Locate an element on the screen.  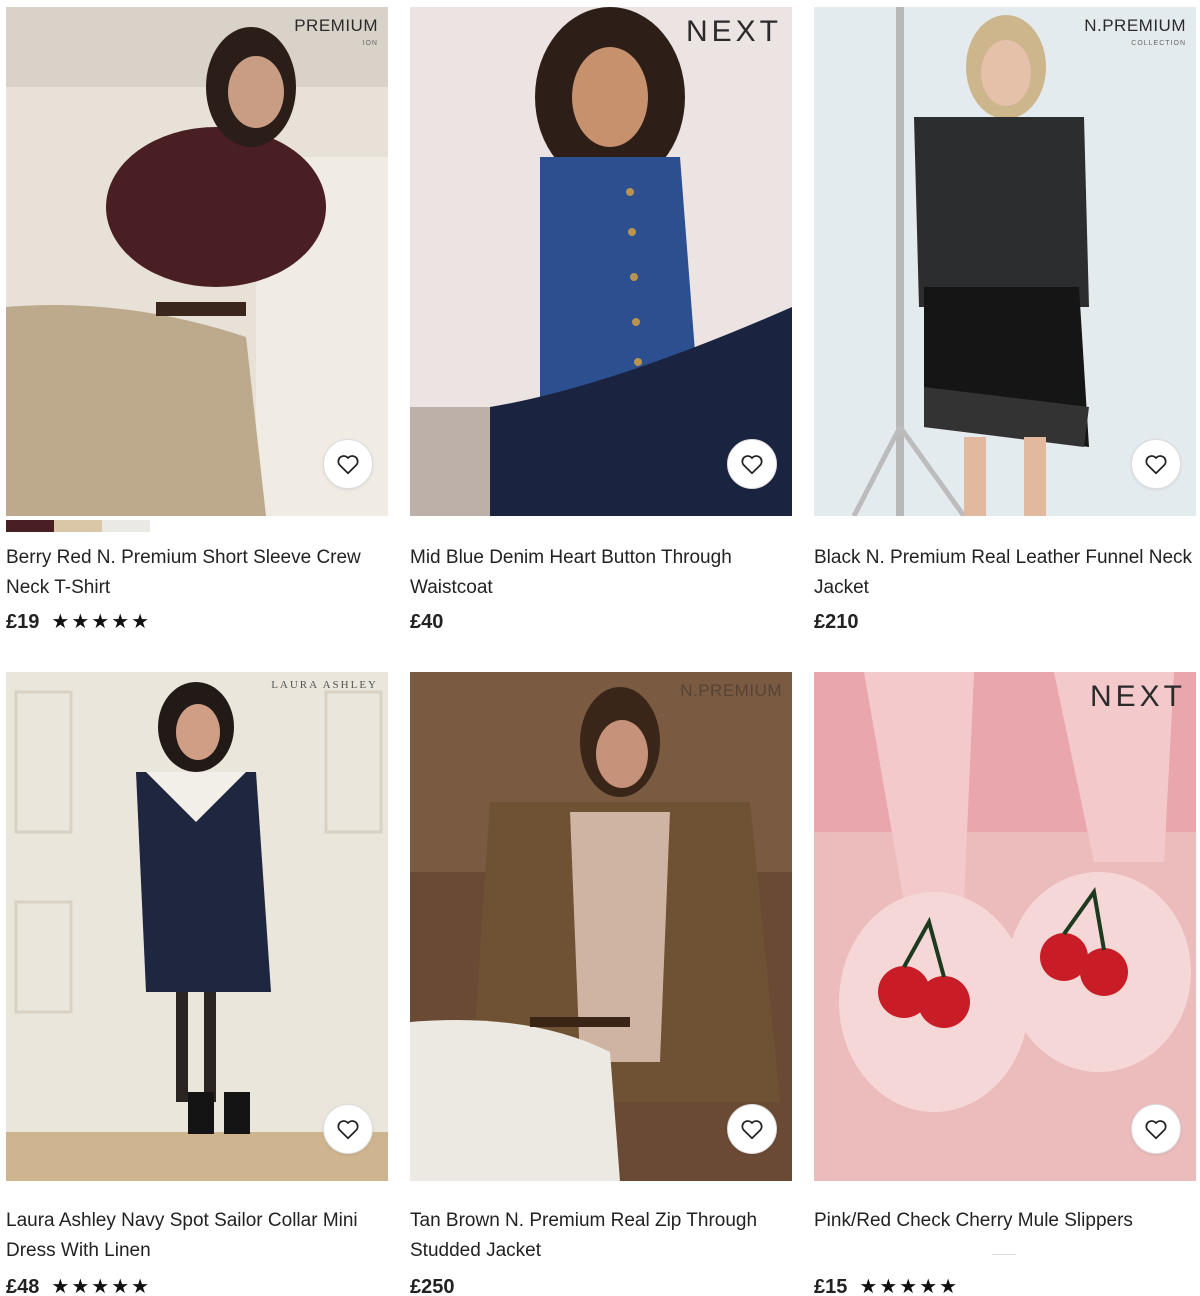
product-price: £40 is located at coordinates (427, 621).